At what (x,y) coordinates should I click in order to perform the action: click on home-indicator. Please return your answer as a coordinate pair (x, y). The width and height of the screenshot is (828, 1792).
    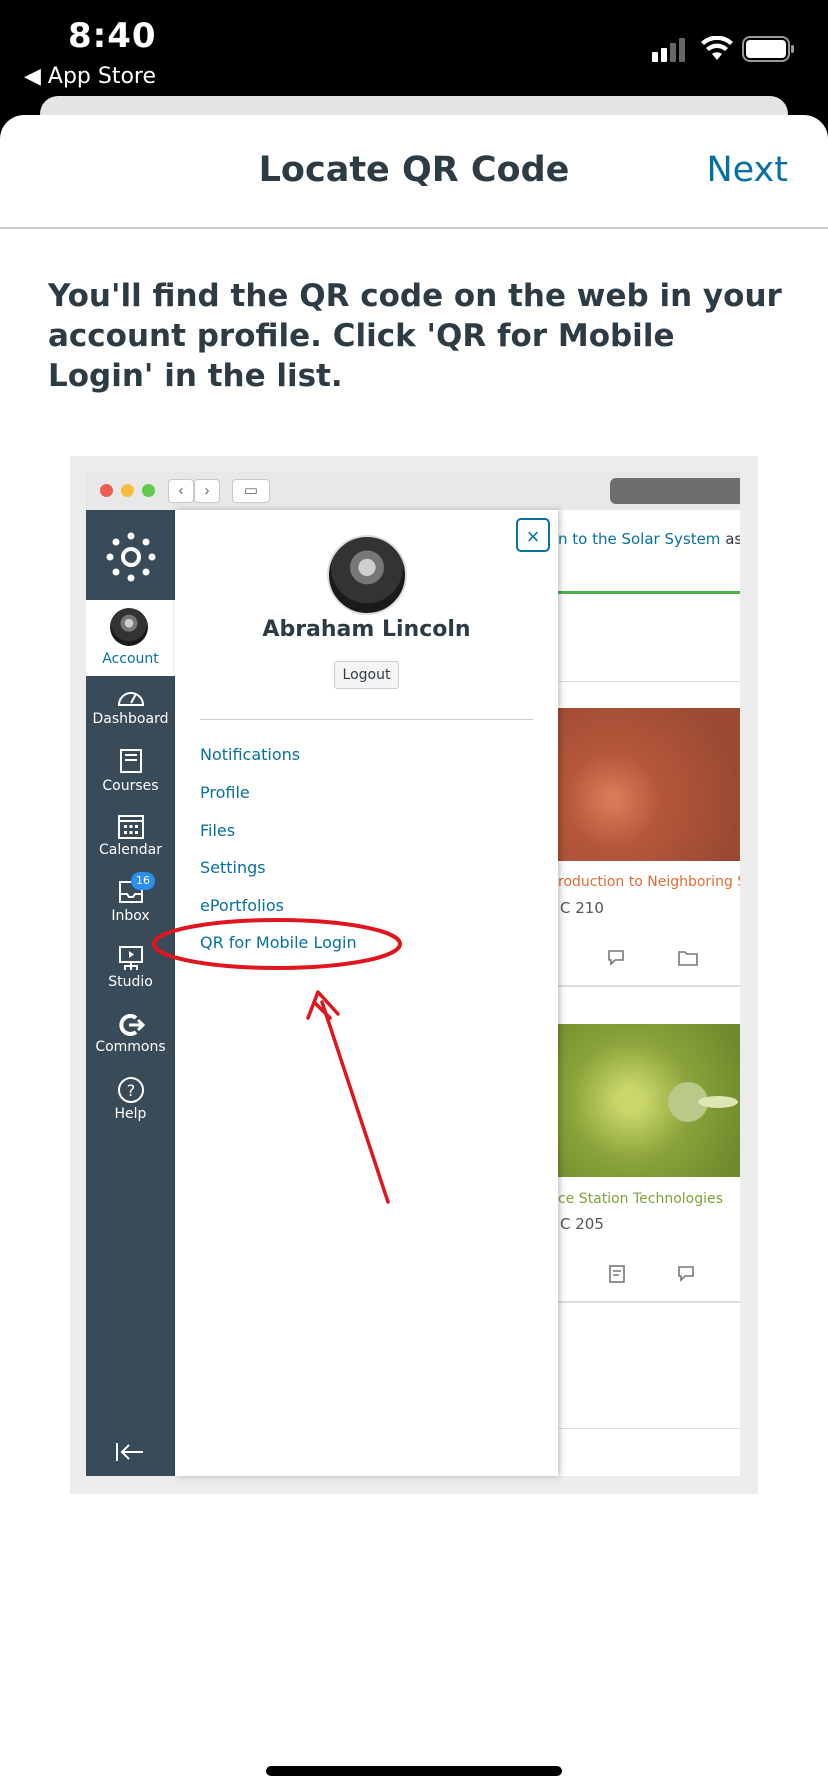
    Looking at the image, I should click on (414, 1771).